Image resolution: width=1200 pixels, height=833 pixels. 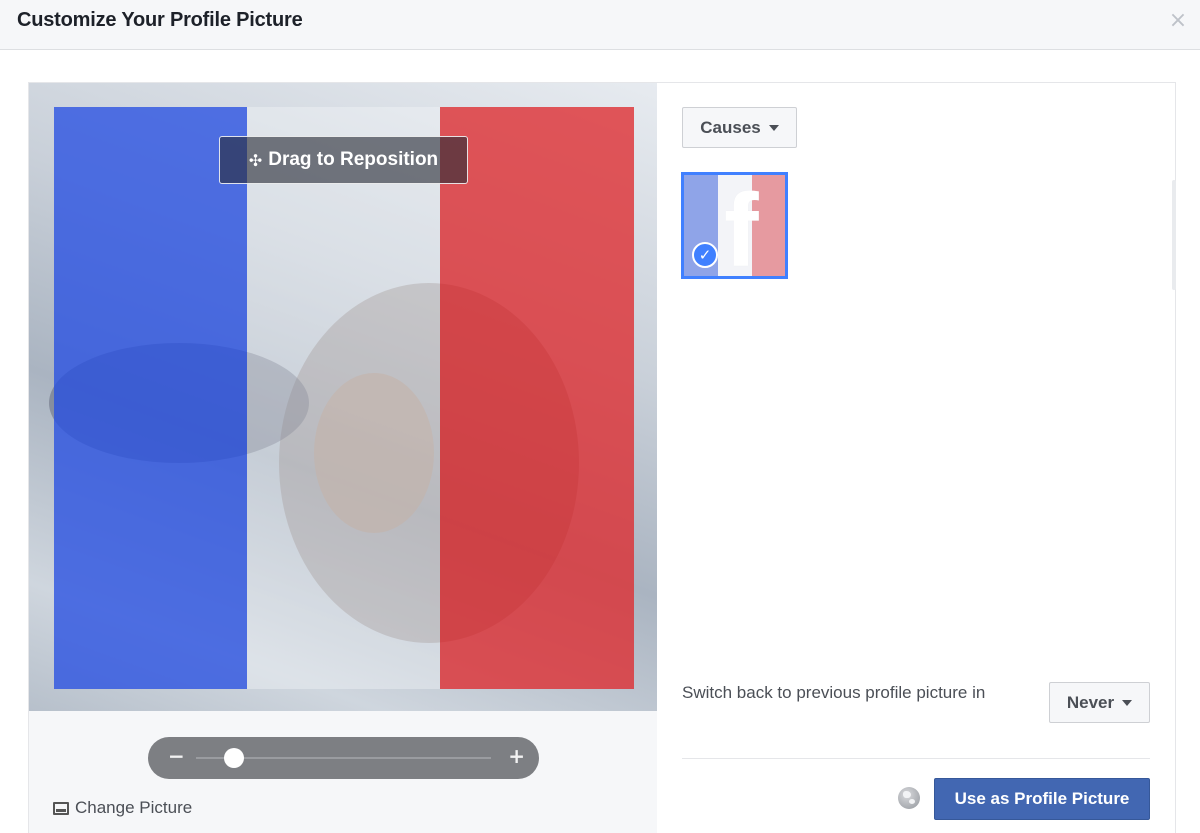 I want to click on switch-back-dropdown: Never, so click(x=1099, y=702).